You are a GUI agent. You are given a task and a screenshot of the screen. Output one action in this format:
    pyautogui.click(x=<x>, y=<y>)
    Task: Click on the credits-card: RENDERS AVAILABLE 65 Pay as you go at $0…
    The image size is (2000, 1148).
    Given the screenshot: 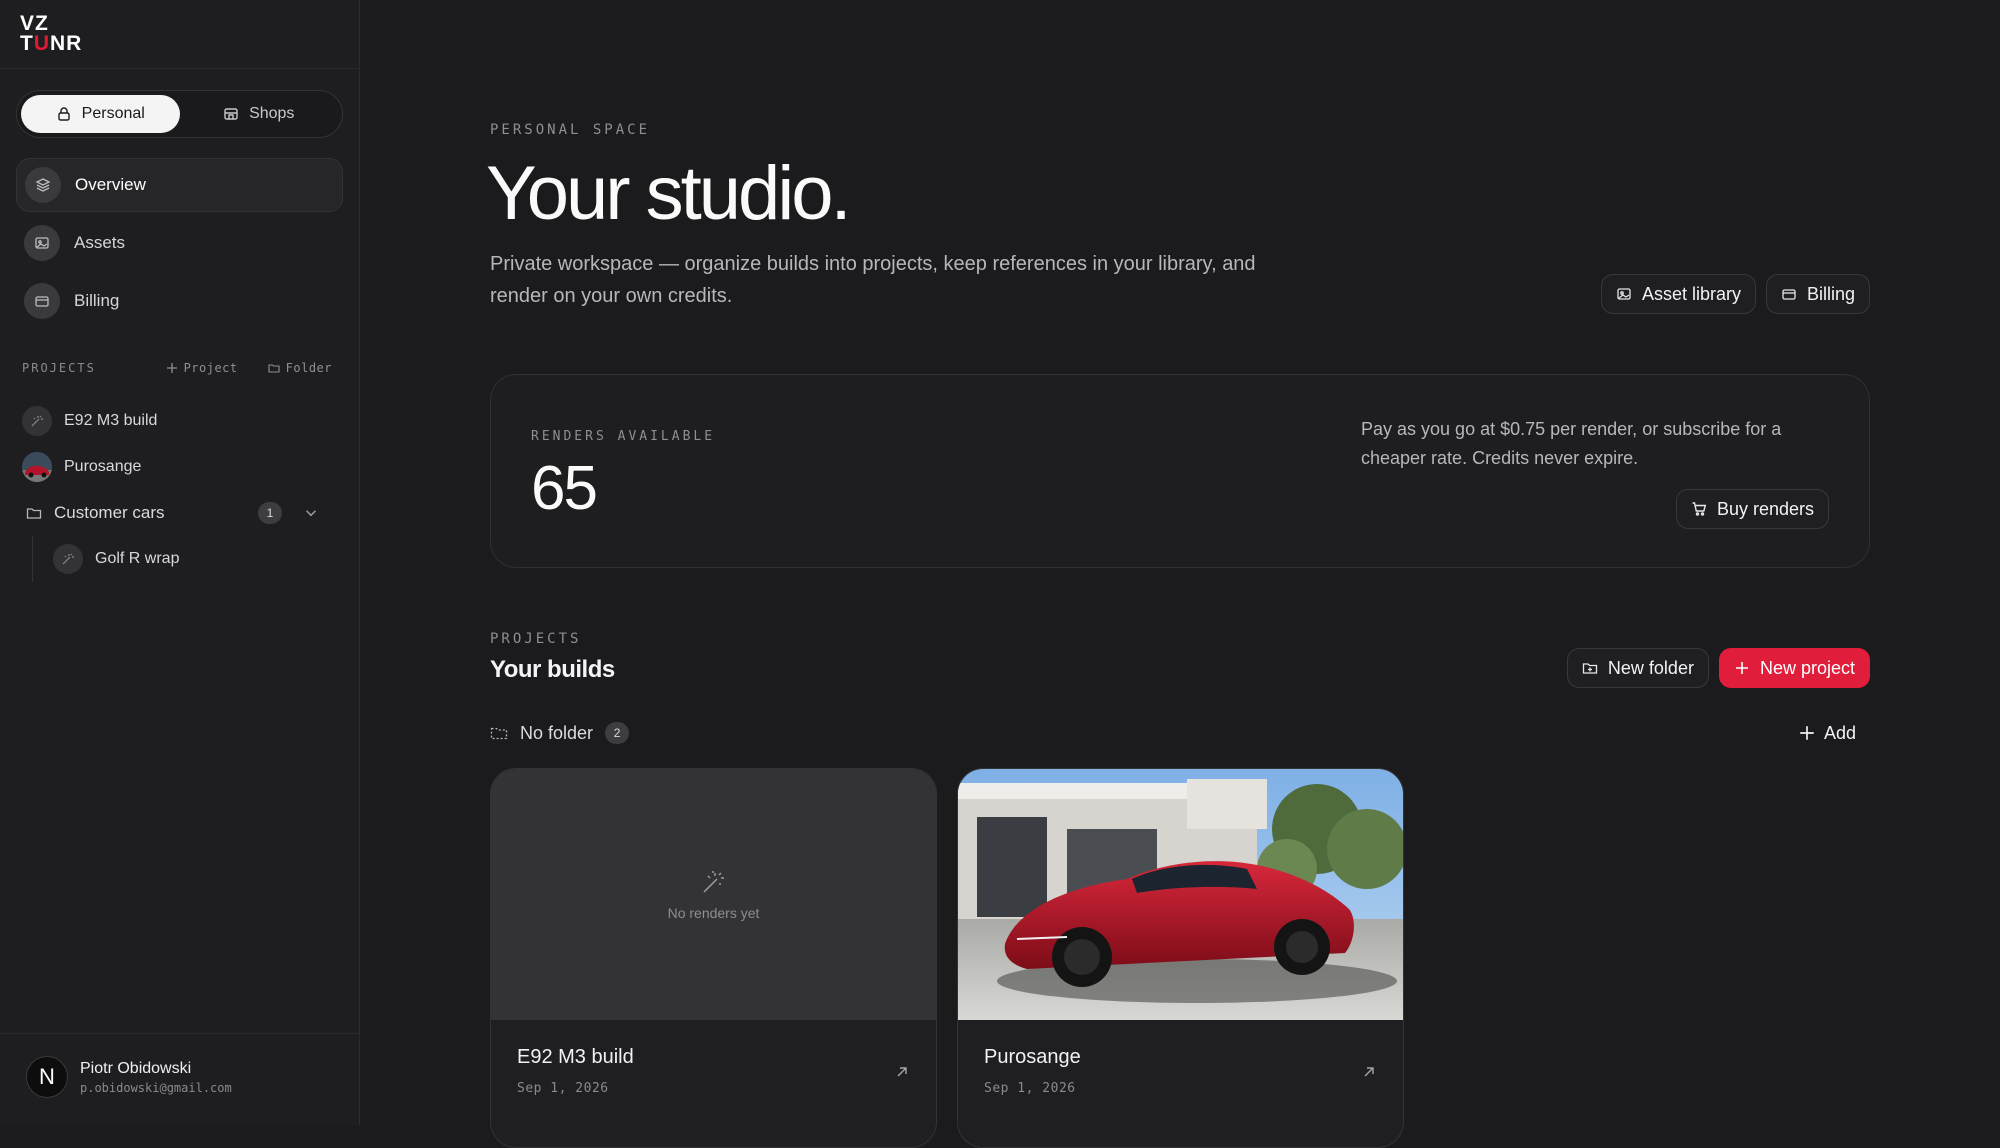 What is the action you would take?
    pyautogui.click(x=1180, y=471)
    